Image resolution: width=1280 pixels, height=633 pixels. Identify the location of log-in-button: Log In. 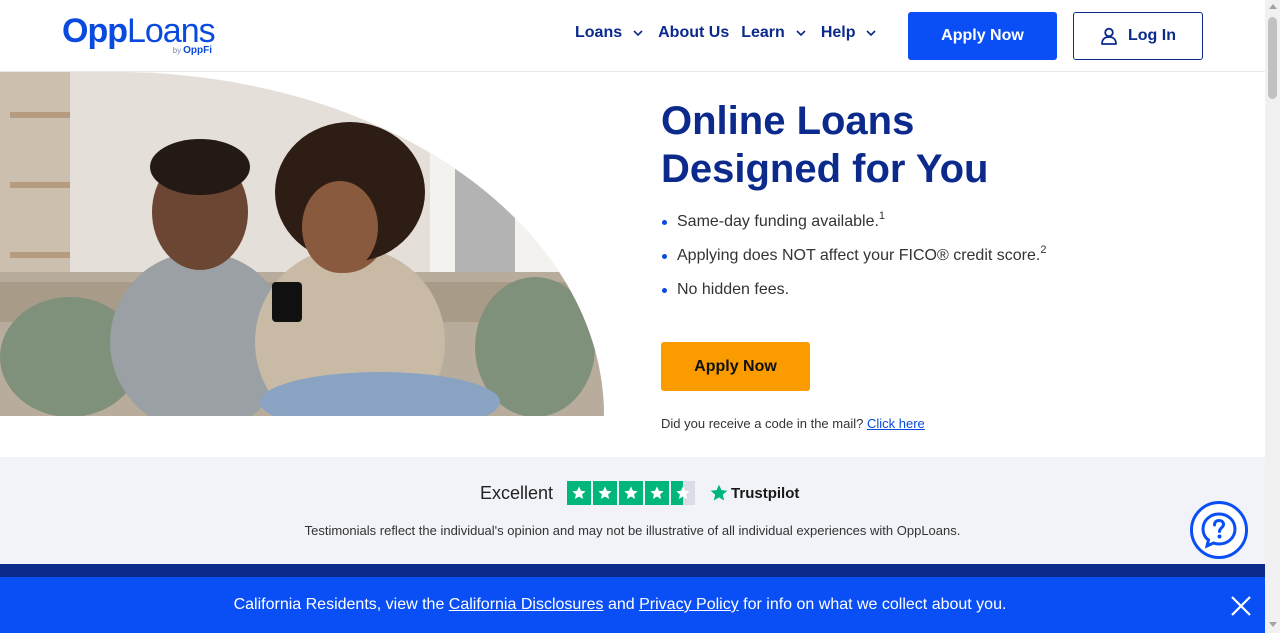
(1138, 36).